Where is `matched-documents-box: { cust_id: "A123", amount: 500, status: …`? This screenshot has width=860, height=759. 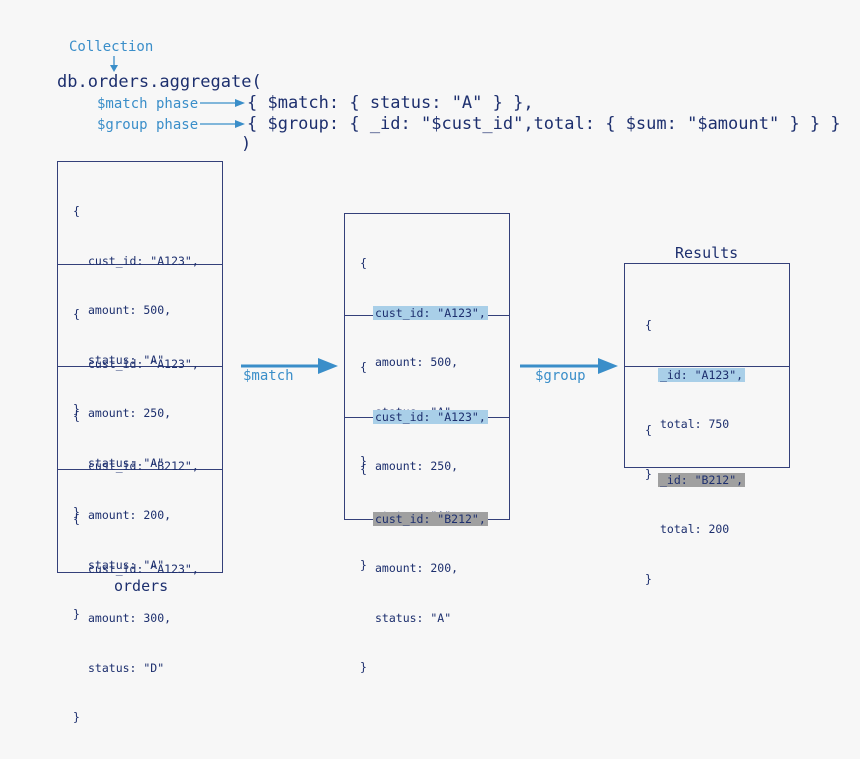
matched-documents-box: { cust_id: "A123", amount: 500, status: … is located at coordinates (427, 443).